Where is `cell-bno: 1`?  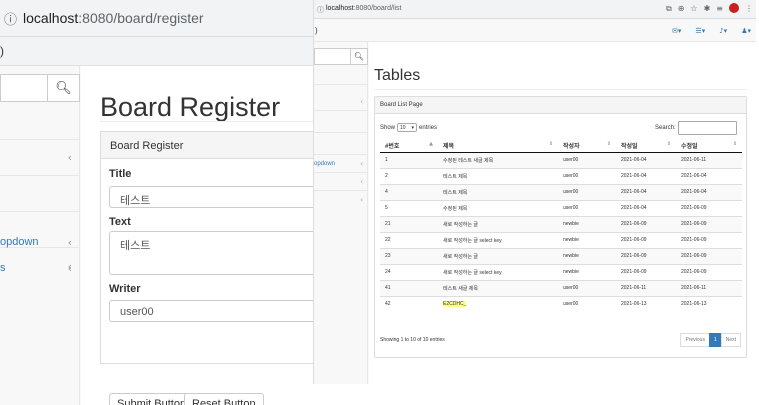
cell-bno: 1 is located at coordinates (409, 159).